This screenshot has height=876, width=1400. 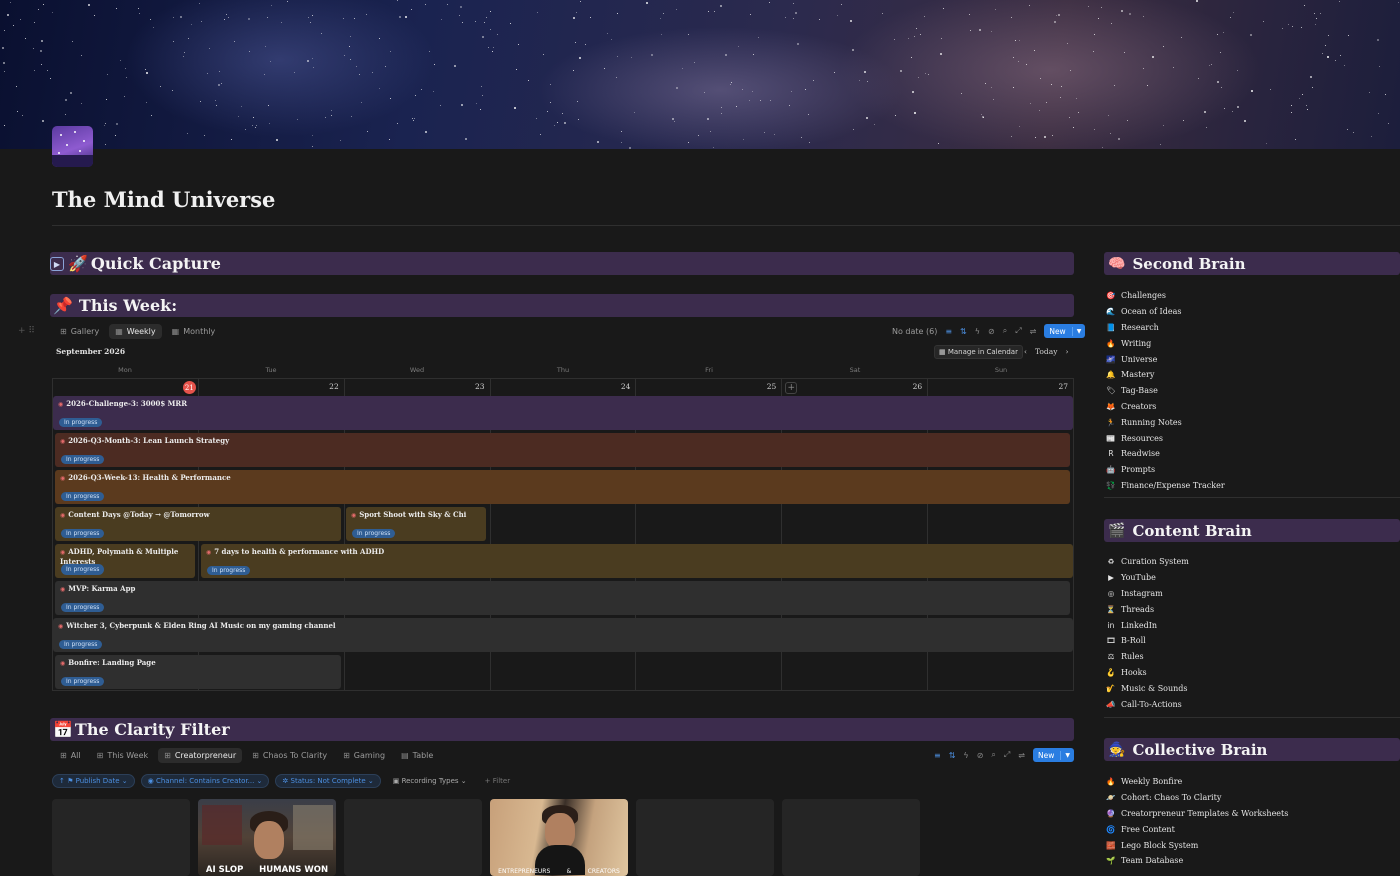 What do you see at coordinates (1147, 641) in the screenshot?
I see `sidebar-item: 🎞 B-Roll` at bounding box center [1147, 641].